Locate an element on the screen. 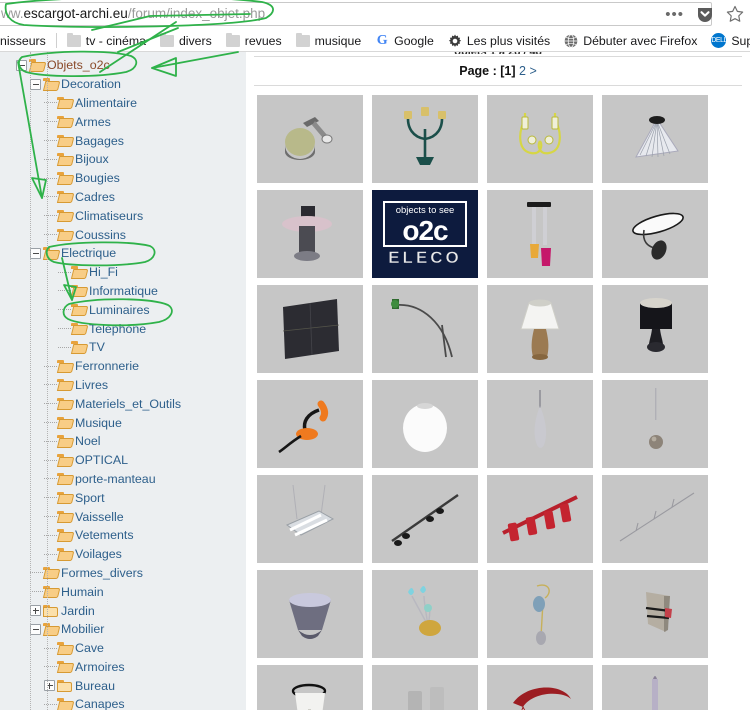 The height and width of the screenshot is (710, 750). thumbnail-suspended-fluorescent-bar is located at coordinates (310, 519).